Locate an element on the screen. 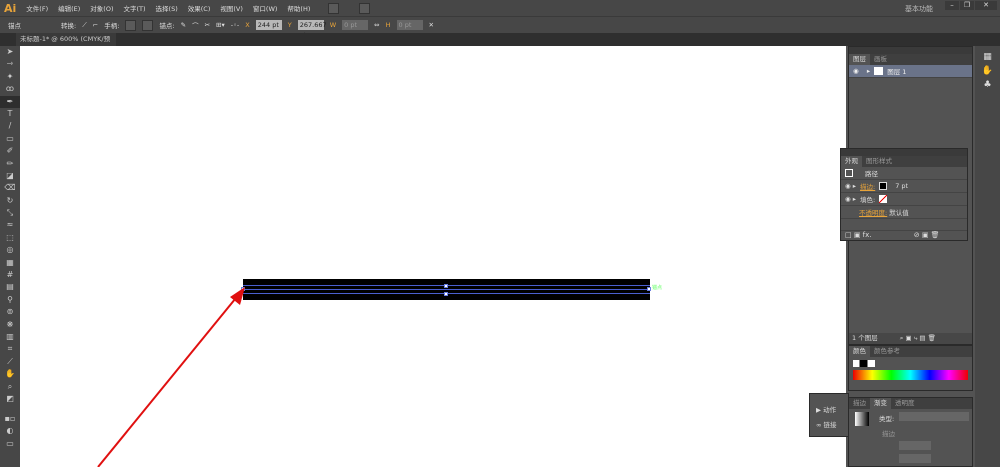 This screenshot has height=467, width=1000. links-item: ∞ 链接 is located at coordinates (829, 424).